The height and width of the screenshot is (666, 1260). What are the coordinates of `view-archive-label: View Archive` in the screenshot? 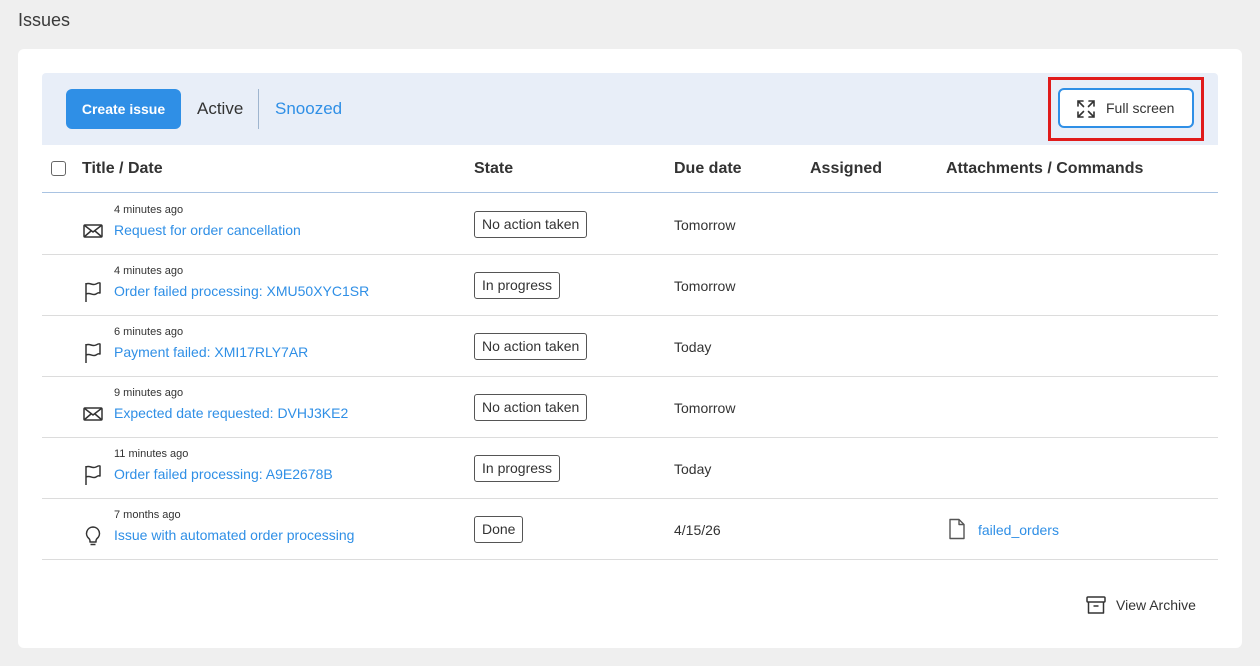 It's located at (1156, 605).